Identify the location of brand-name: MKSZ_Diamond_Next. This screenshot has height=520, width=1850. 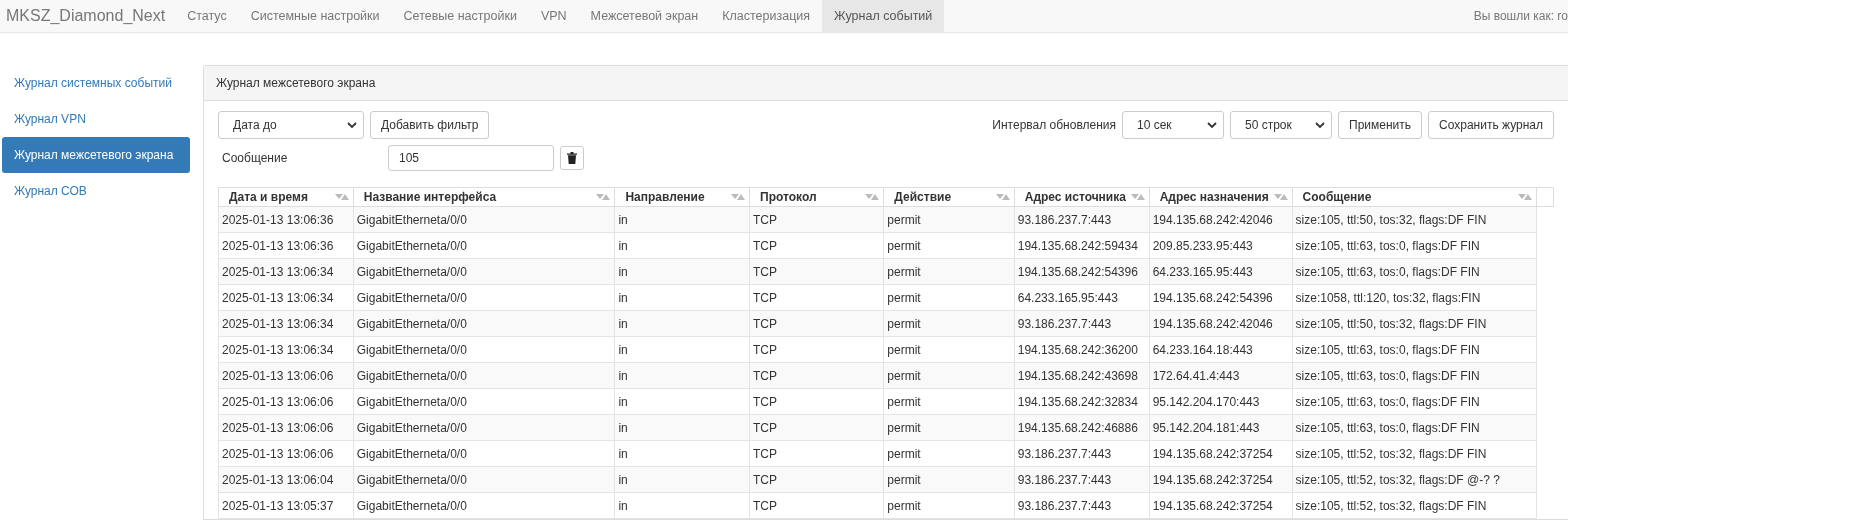
(88, 16).